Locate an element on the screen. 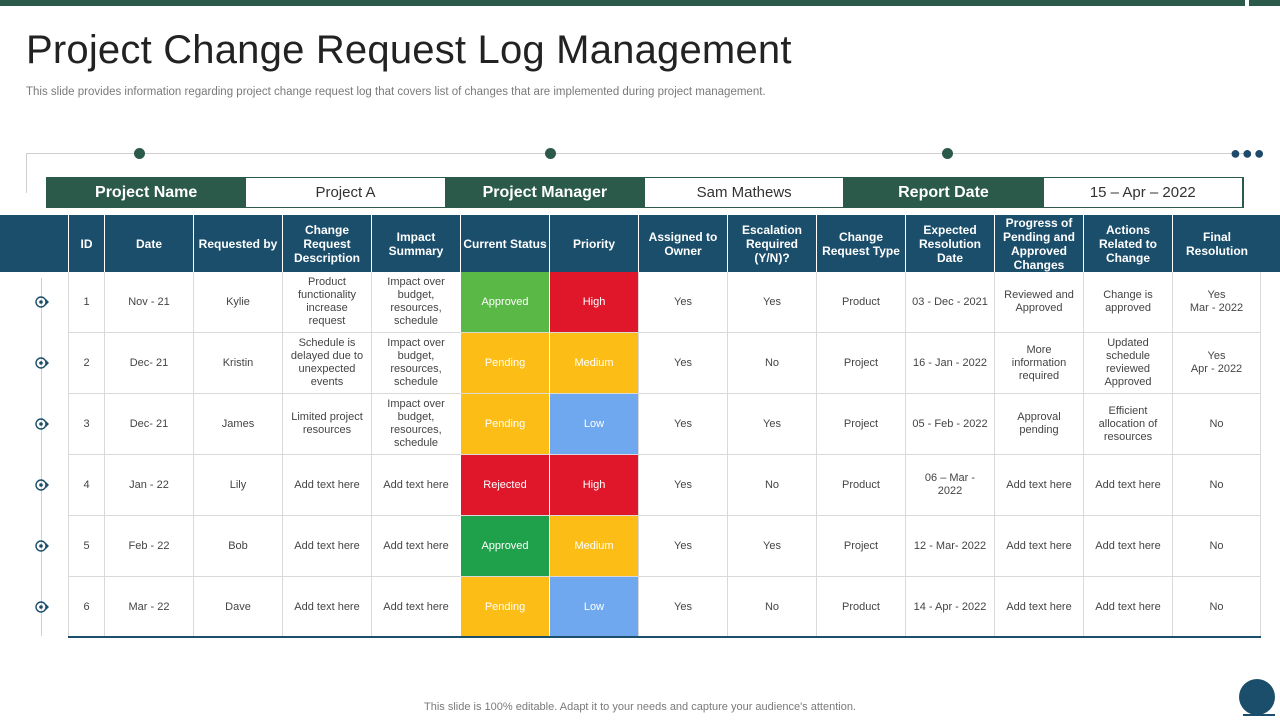 The height and width of the screenshot is (720, 1280). cell-change-request-description: Limited project resources is located at coordinates (326, 424).